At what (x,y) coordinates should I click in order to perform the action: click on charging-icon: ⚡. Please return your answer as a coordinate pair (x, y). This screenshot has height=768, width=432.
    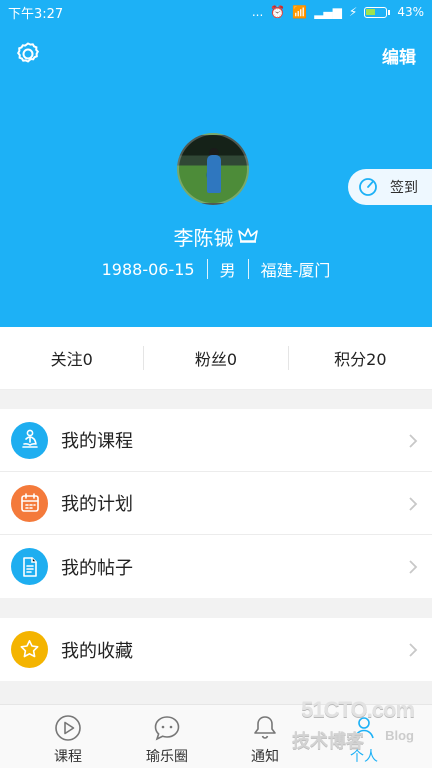
    Looking at the image, I should click on (353, 12).